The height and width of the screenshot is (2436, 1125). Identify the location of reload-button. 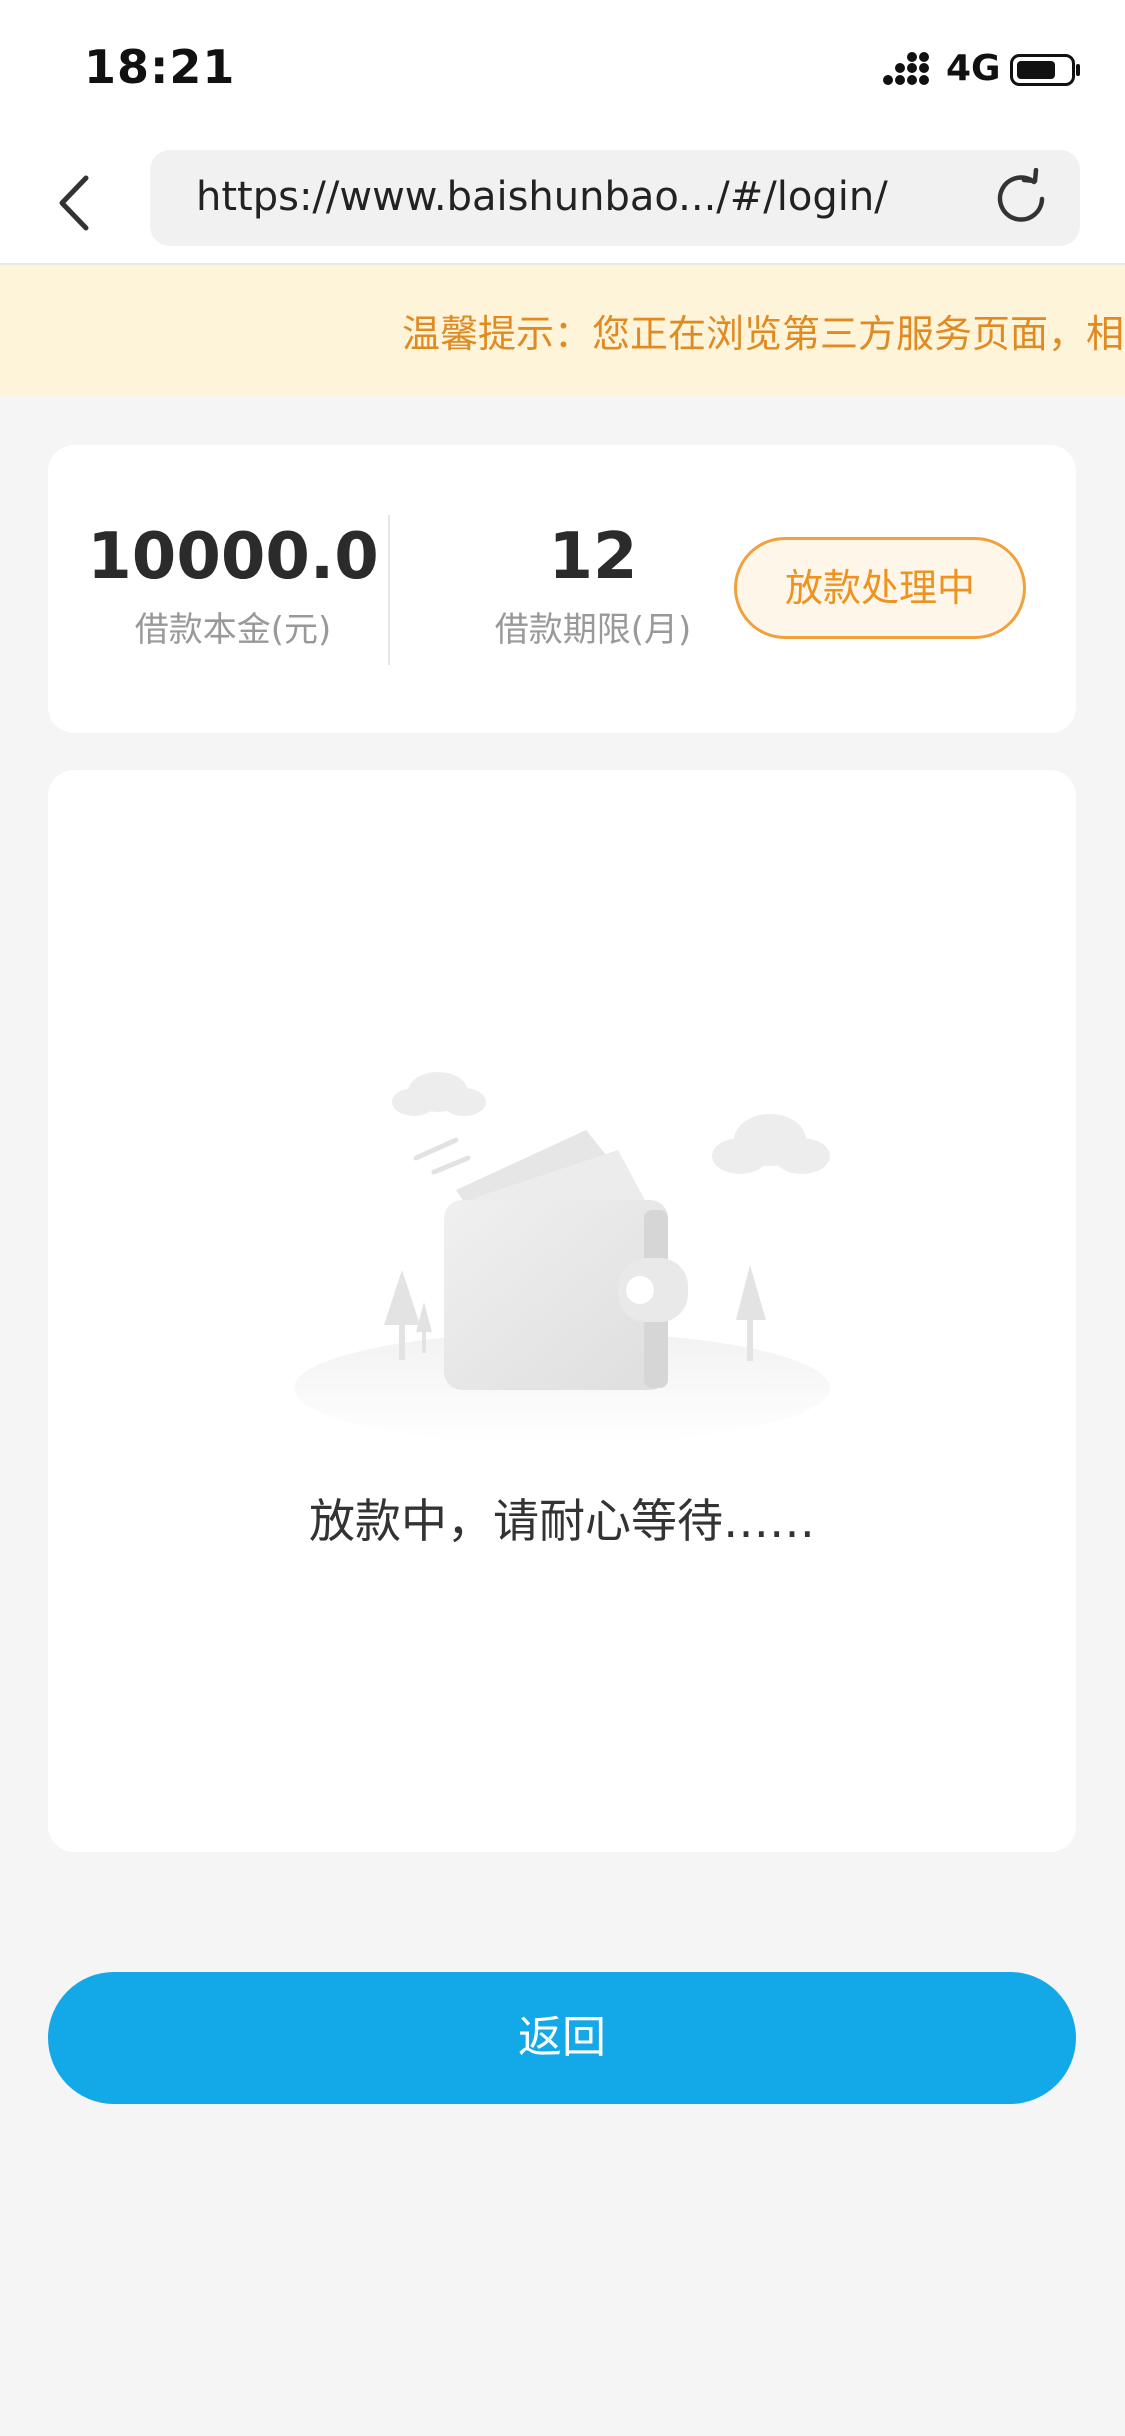
(1021, 199).